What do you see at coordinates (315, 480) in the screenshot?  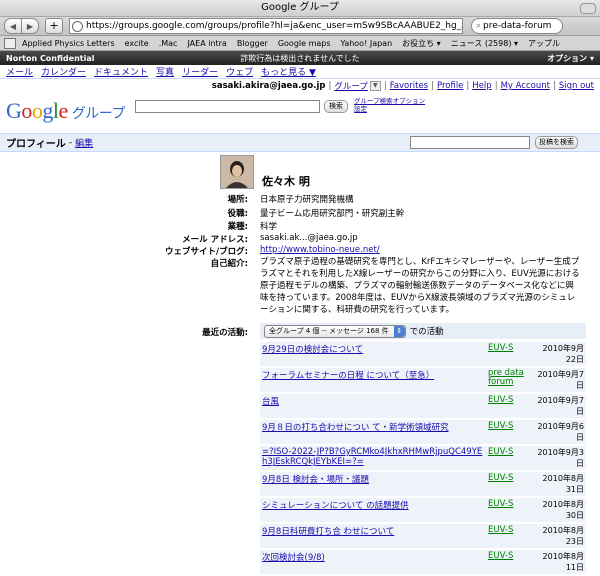 I see `activity-title-link: 9月8日 検討会・場所・議題` at bounding box center [315, 480].